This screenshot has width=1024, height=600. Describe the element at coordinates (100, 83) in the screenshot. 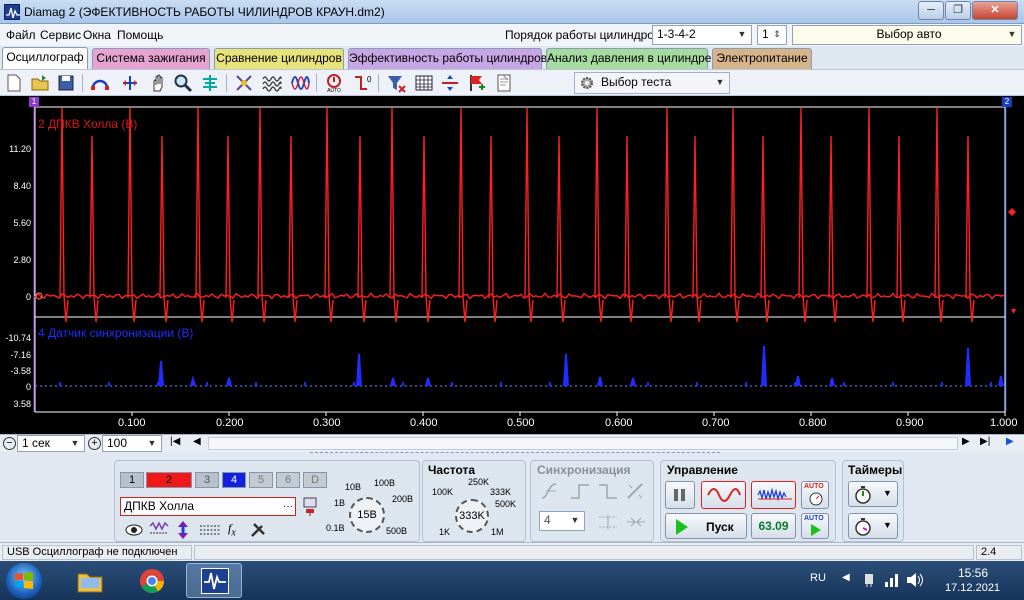

I see `arc-tool-icon` at that location.